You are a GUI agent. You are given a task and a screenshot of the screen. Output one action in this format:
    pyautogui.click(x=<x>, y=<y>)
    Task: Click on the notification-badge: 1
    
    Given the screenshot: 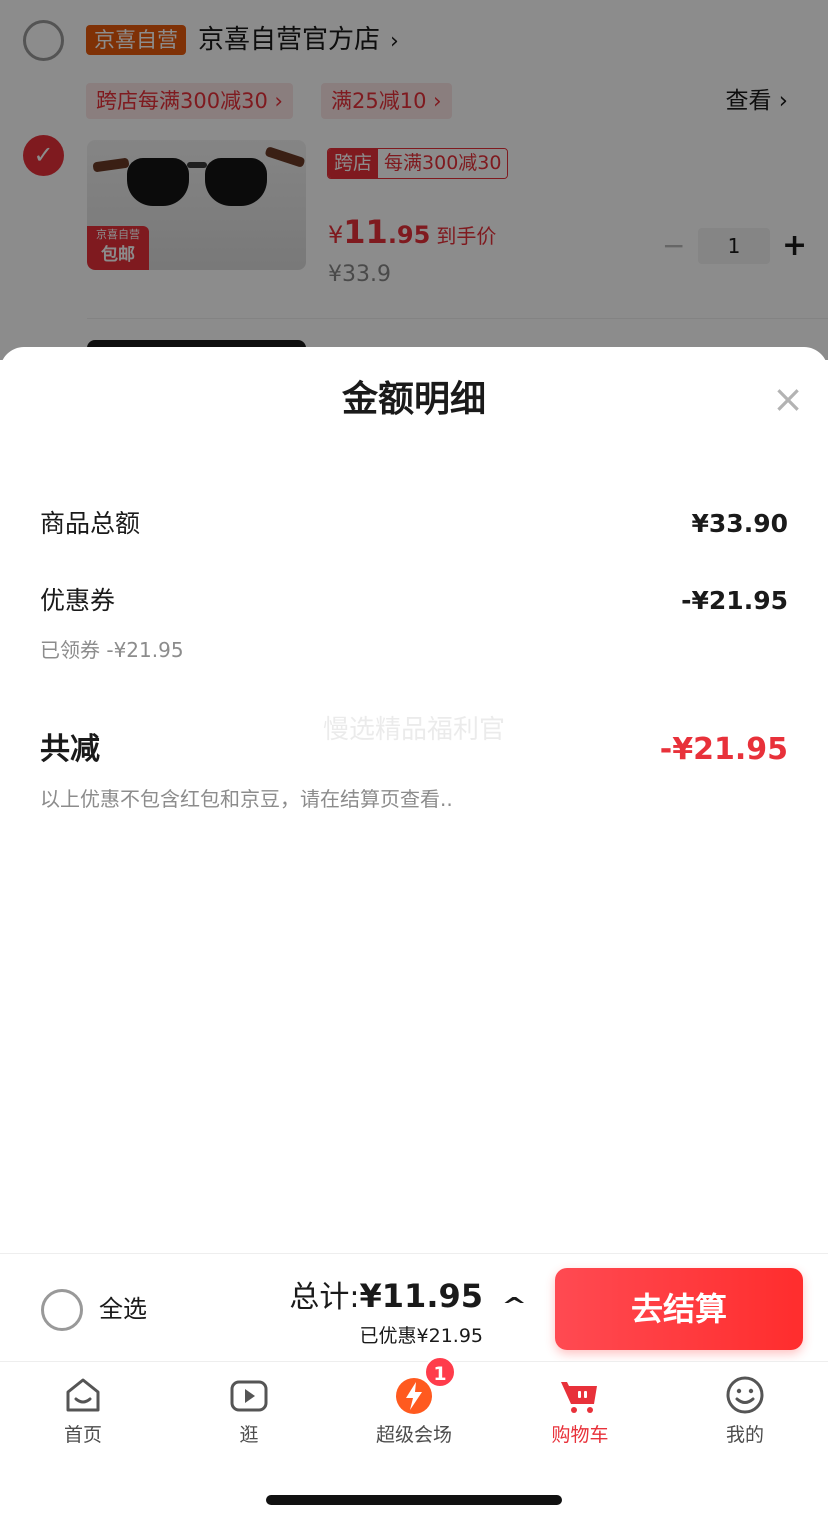 What is the action you would take?
    pyautogui.click(x=440, y=1372)
    